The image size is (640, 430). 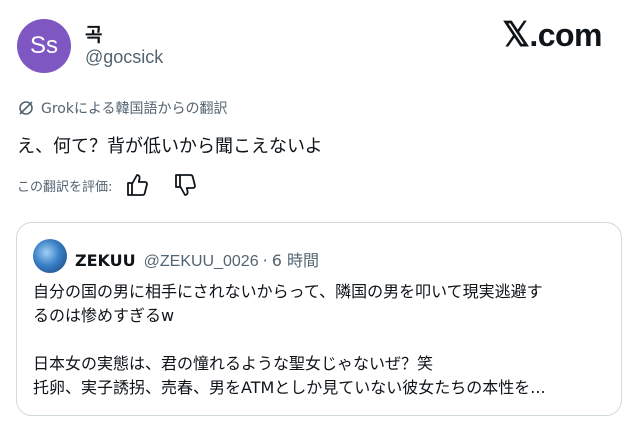 What do you see at coordinates (104, 315) in the screenshot?
I see `quoted-text-line: るのは惨めすぎるw` at bounding box center [104, 315].